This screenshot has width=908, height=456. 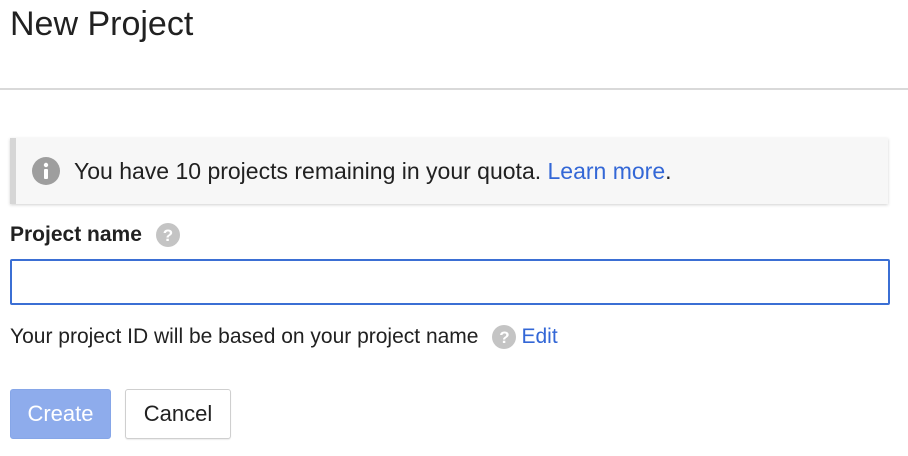 I want to click on edit-project-id-link: Edit, so click(x=539, y=337).